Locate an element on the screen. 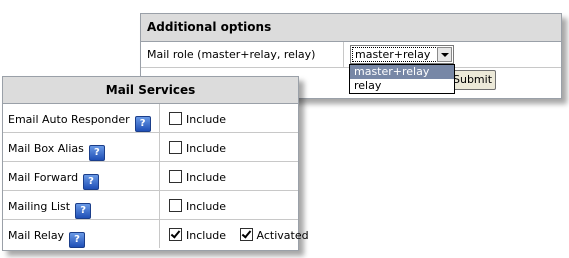 The image size is (569, 258). mail-role-selected-value: master+relay is located at coordinates (395, 54).